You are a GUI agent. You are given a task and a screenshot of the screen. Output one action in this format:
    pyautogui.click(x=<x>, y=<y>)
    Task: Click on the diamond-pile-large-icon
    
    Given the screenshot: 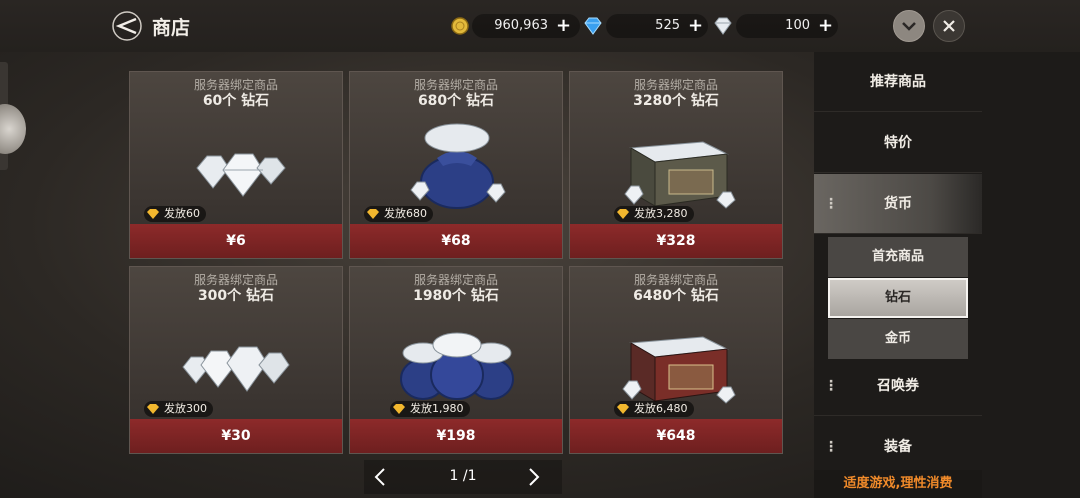 What is the action you would take?
    pyautogui.click(x=236, y=369)
    